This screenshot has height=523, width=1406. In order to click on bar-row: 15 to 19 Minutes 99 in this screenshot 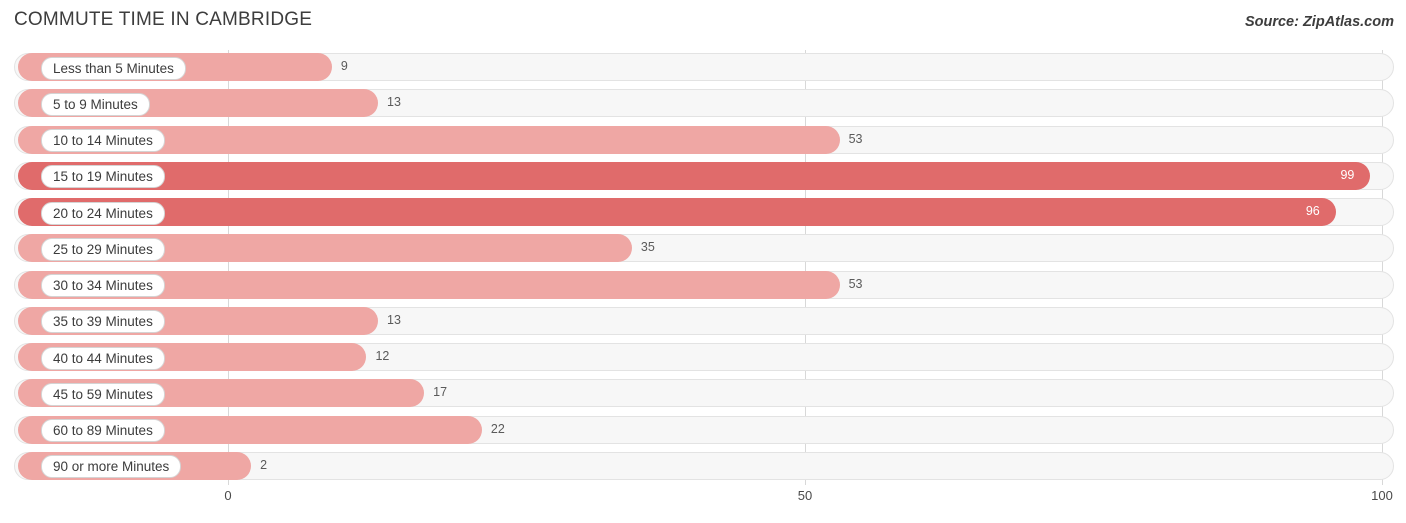, I will do `click(704, 177)`.